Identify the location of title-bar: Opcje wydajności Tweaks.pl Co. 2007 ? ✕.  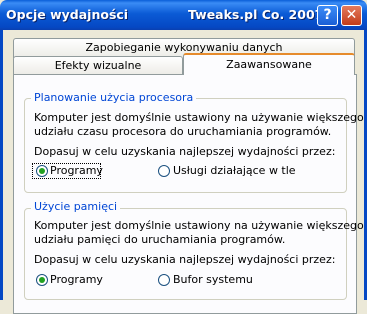
(183, 15).